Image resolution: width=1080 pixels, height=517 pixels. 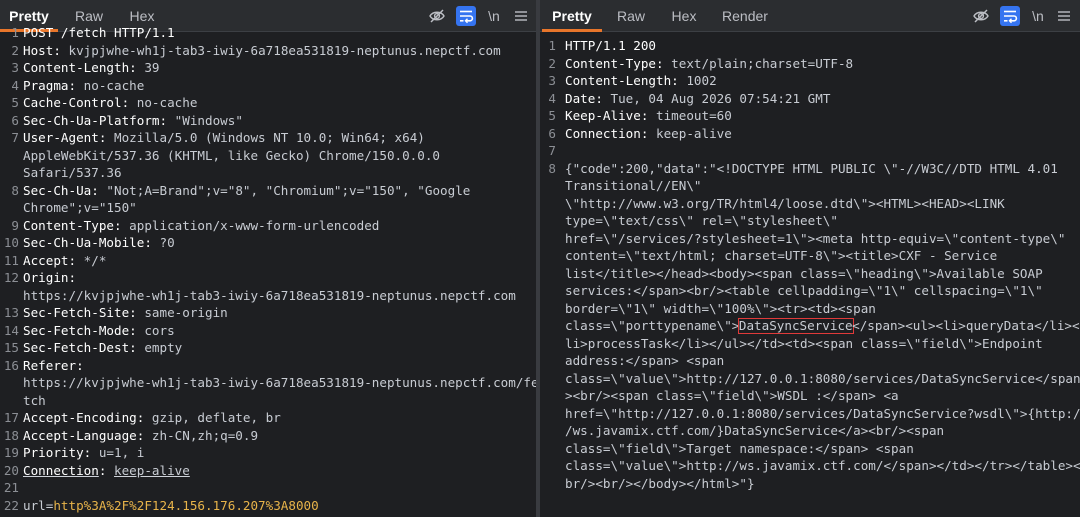 I want to click on line-text: Cache-Control: no-cache, so click(x=277, y=103).